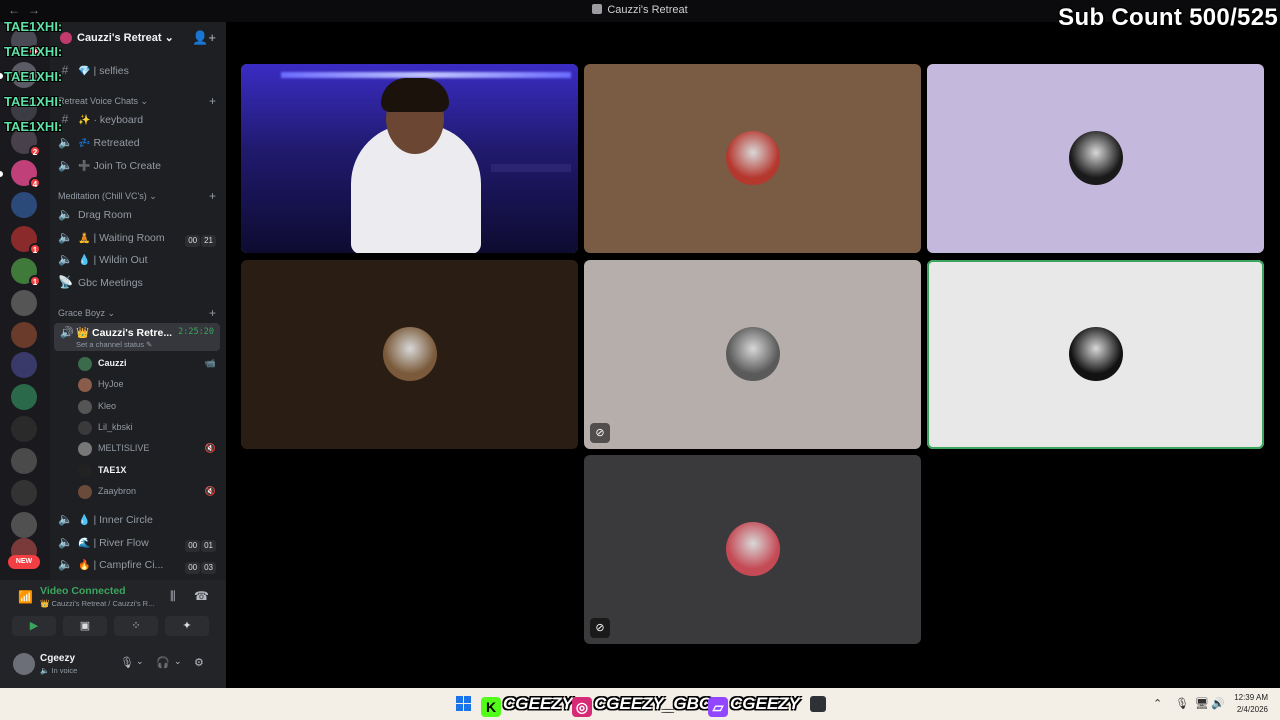 The height and width of the screenshot is (720, 1280). I want to click on windows-start-icon, so click(463, 703).